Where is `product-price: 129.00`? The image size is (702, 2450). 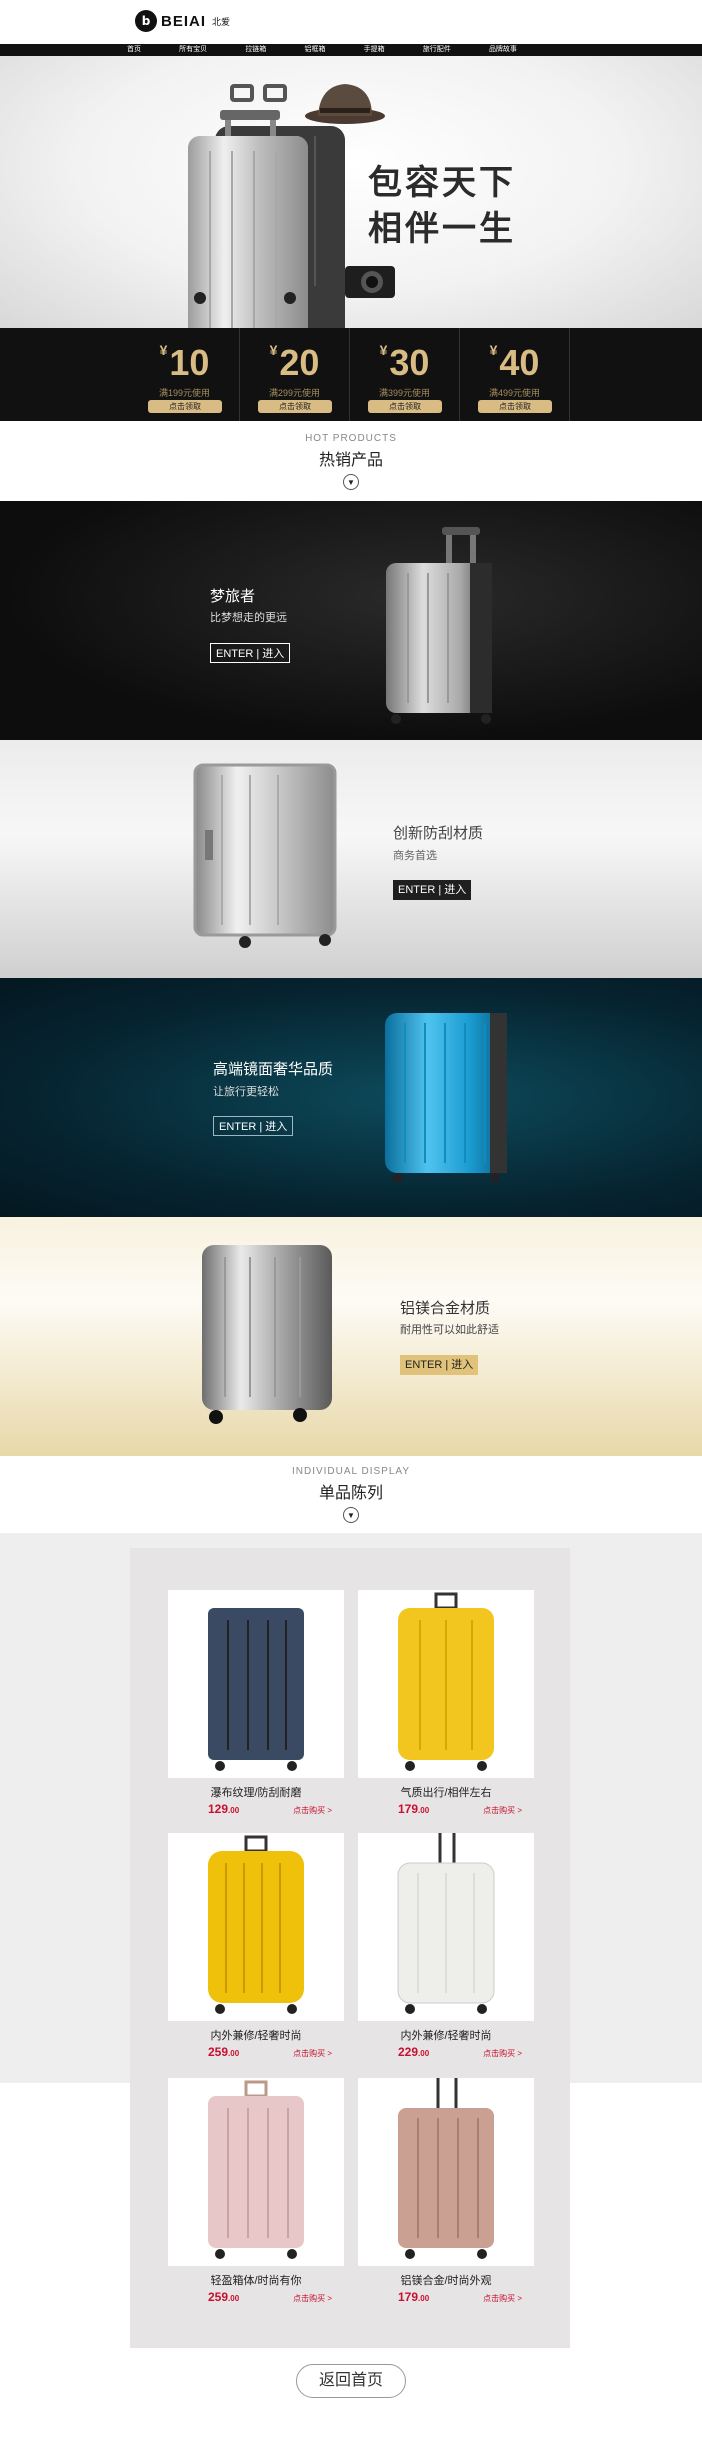 product-price: 129.00 is located at coordinates (223, 1809).